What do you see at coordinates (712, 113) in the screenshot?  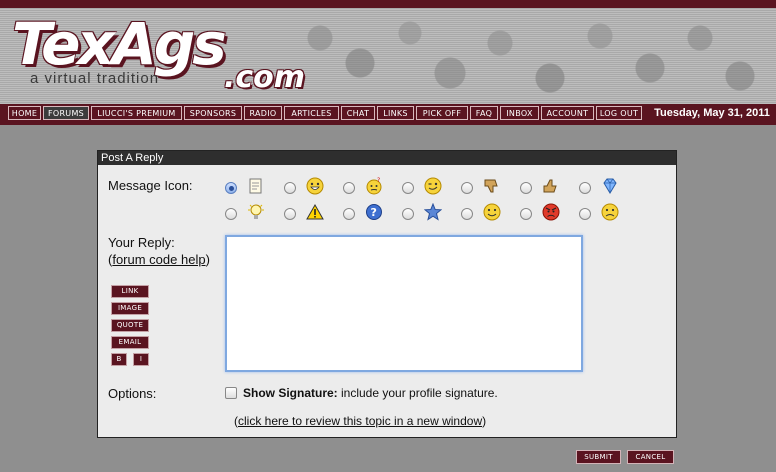 I see `current-date: Tuesday, May 31, 2011` at bounding box center [712, 113].